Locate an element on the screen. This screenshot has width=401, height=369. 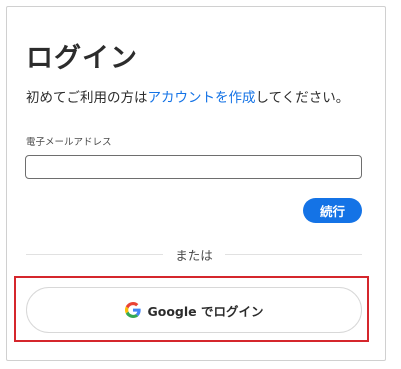
continue-button: 続行 is located at coordinates (332, 210).